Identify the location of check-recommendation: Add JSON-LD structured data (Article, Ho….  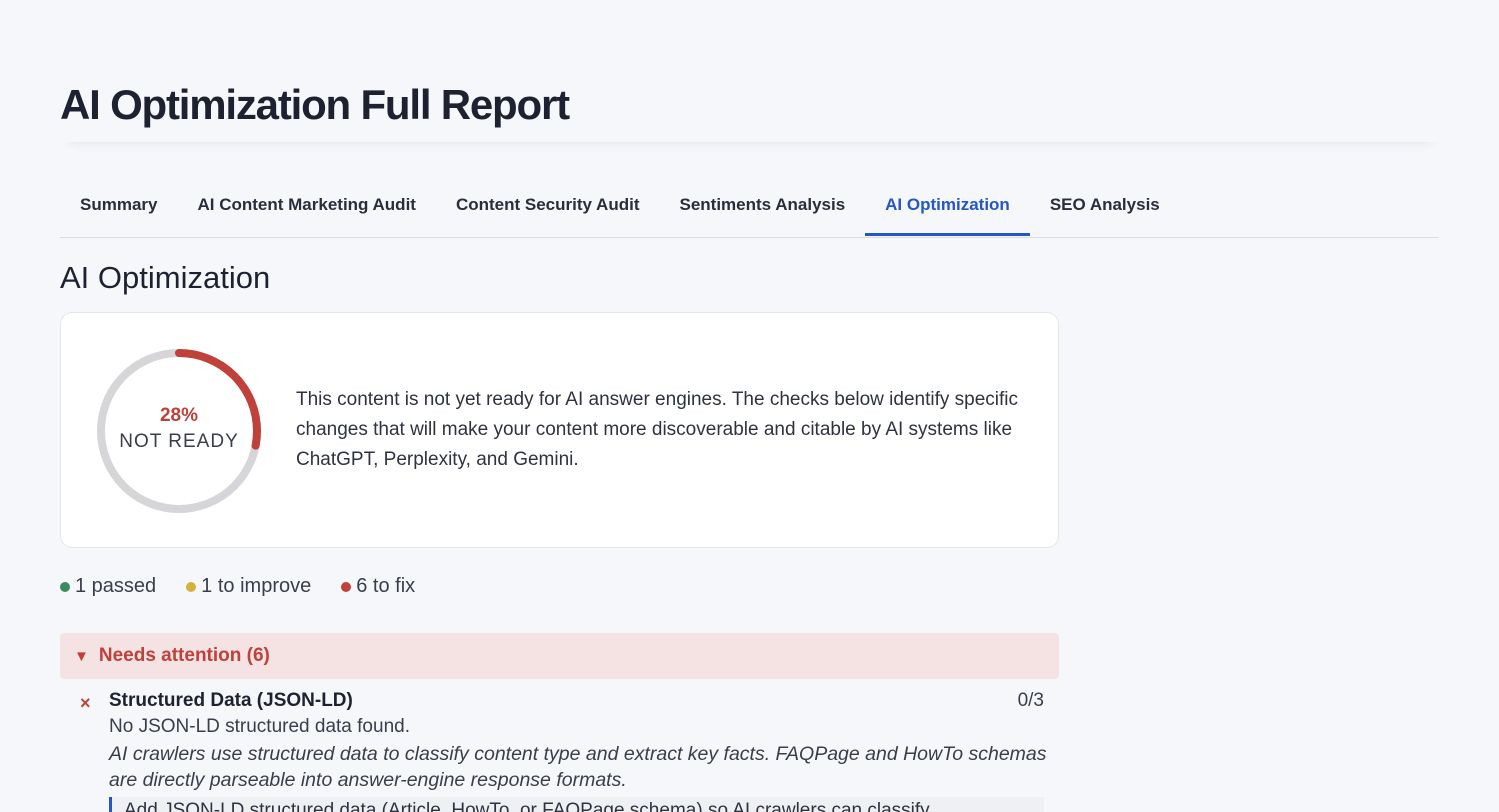
(576, 804).